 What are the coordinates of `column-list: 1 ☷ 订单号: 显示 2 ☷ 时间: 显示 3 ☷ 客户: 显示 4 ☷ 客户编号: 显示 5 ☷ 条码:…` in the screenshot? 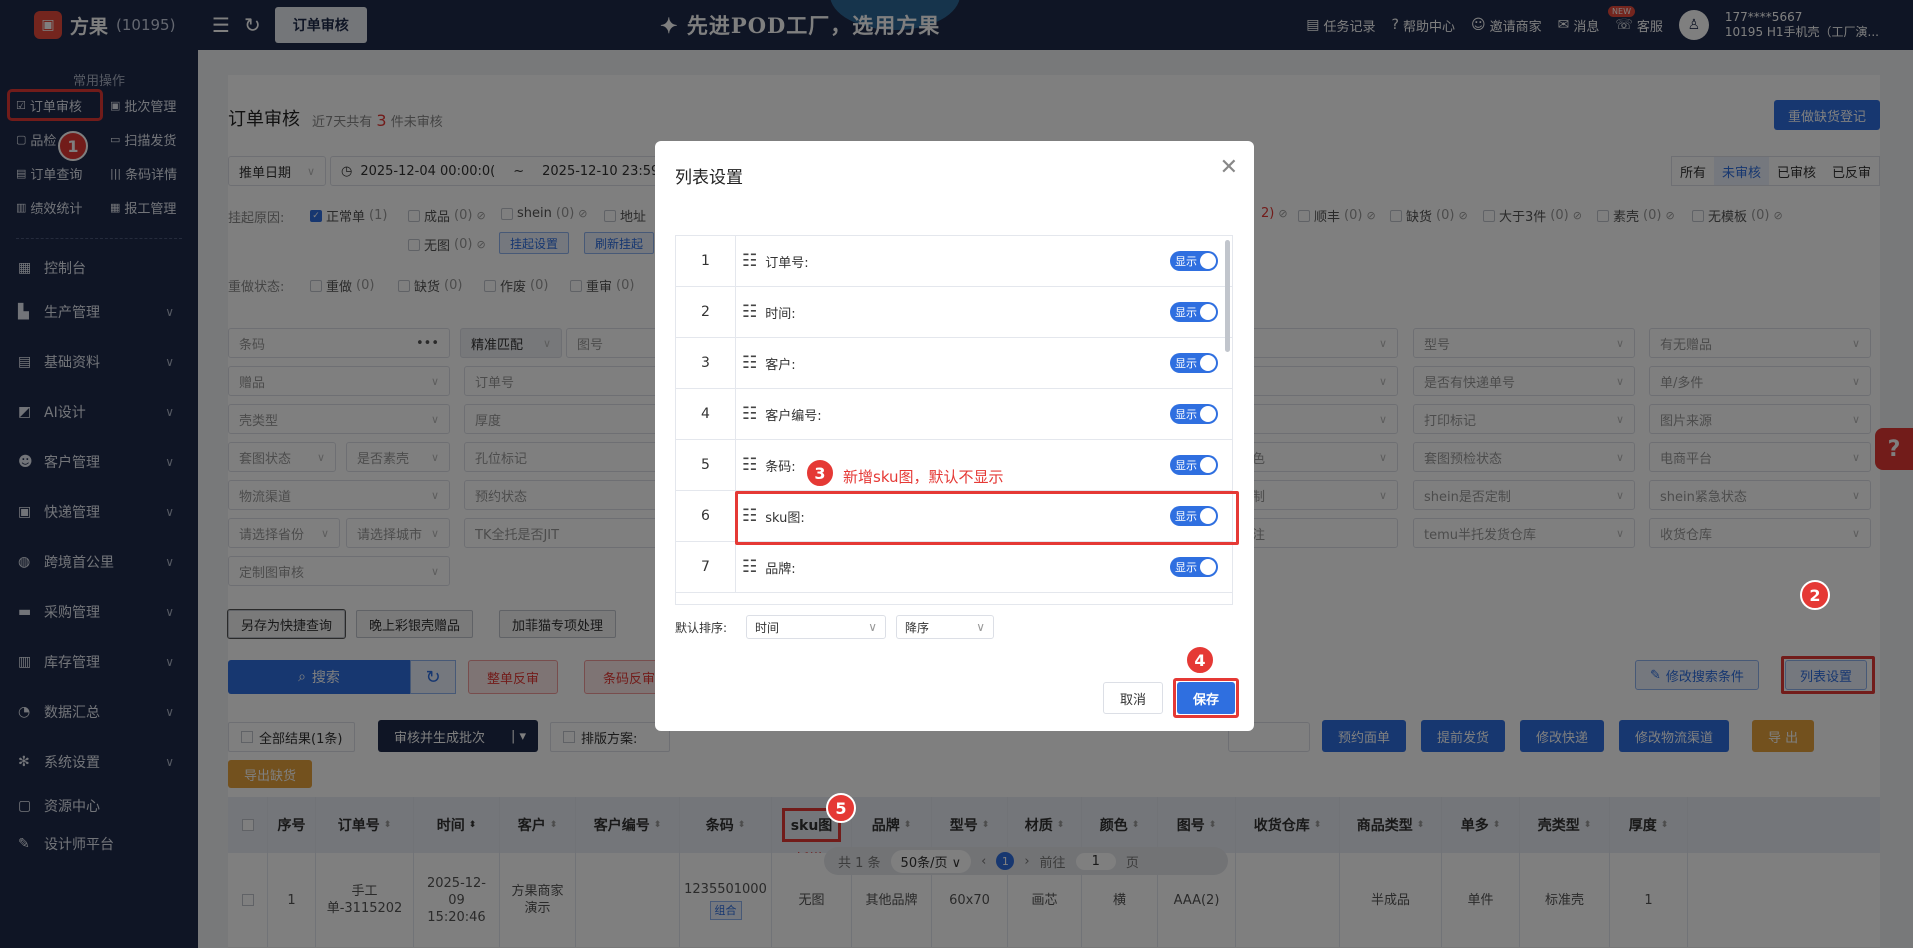 It's located at (954, 420).